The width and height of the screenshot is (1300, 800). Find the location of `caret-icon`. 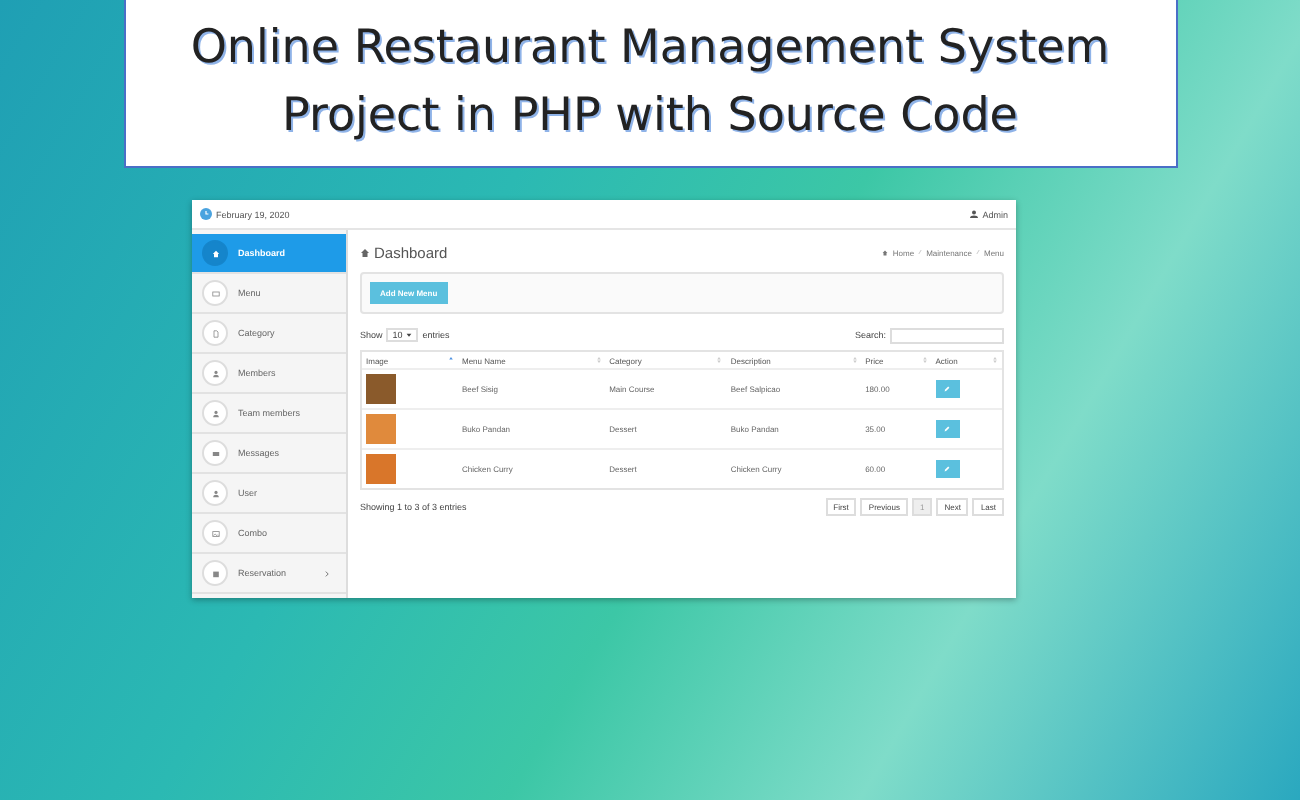

caret-icon is located at coordinates (409, 335).